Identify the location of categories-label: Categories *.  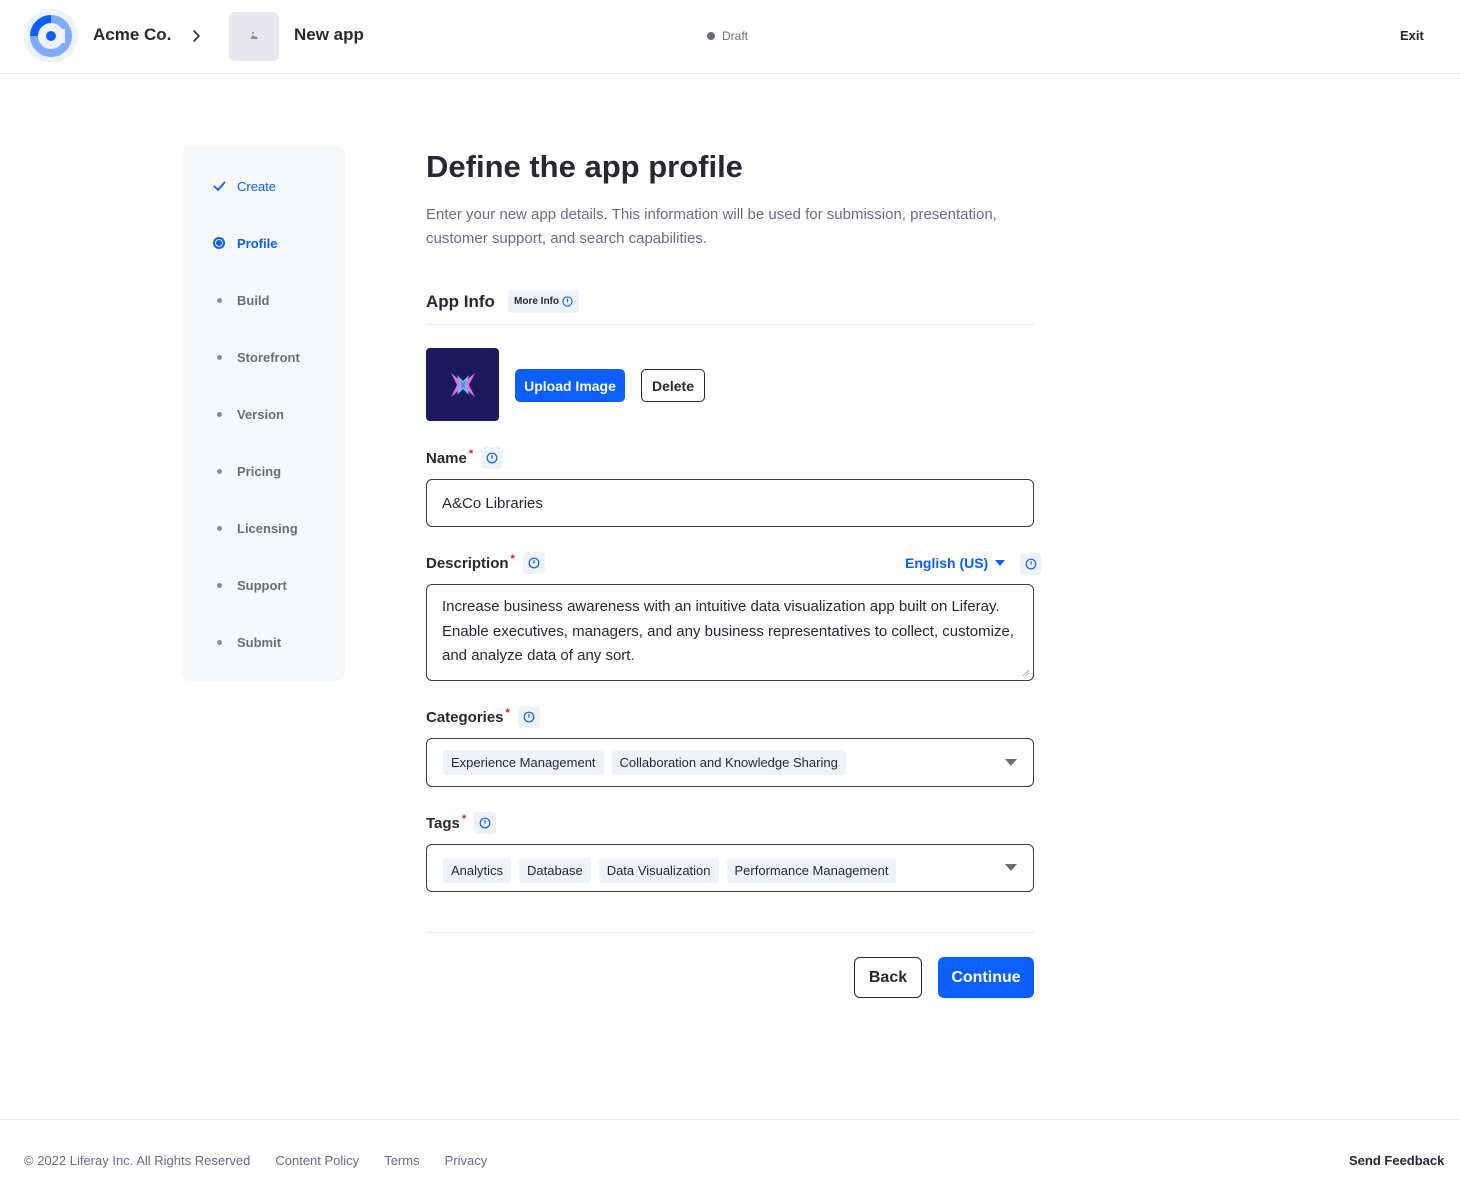
(483, 717).